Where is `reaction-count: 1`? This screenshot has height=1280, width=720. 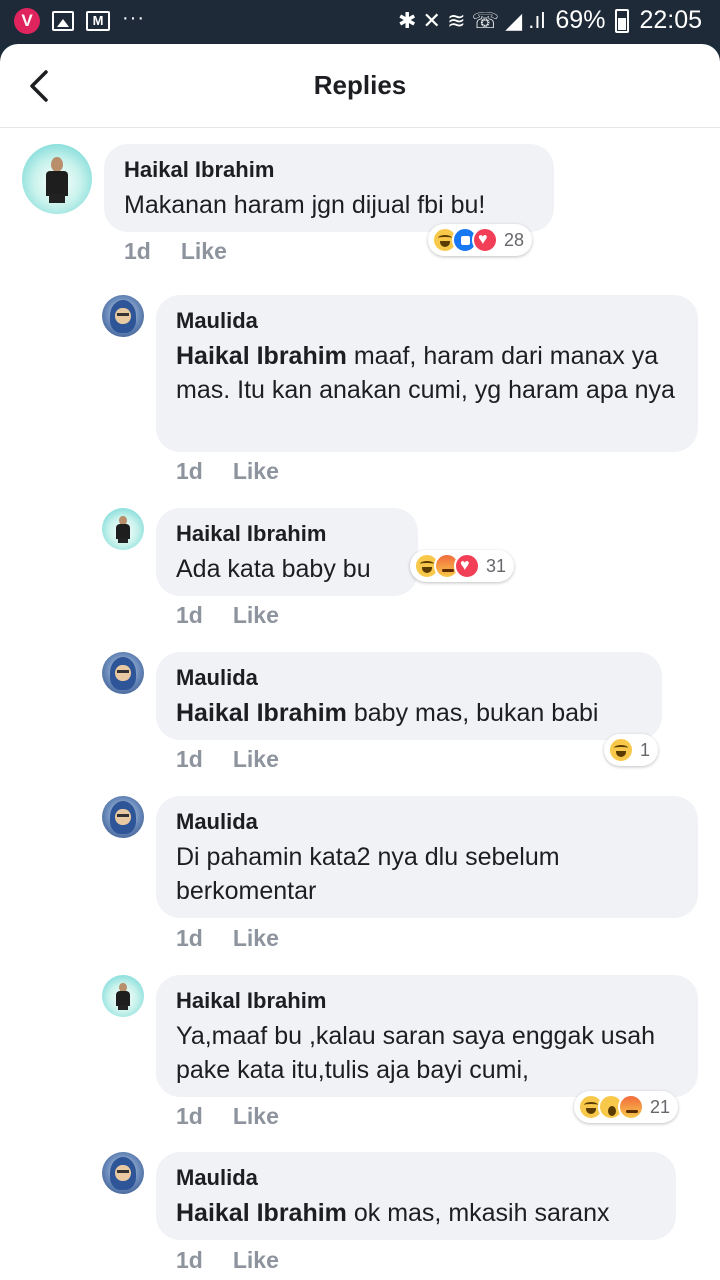 reaction-count: 1 is located at coordinates (645, 749).